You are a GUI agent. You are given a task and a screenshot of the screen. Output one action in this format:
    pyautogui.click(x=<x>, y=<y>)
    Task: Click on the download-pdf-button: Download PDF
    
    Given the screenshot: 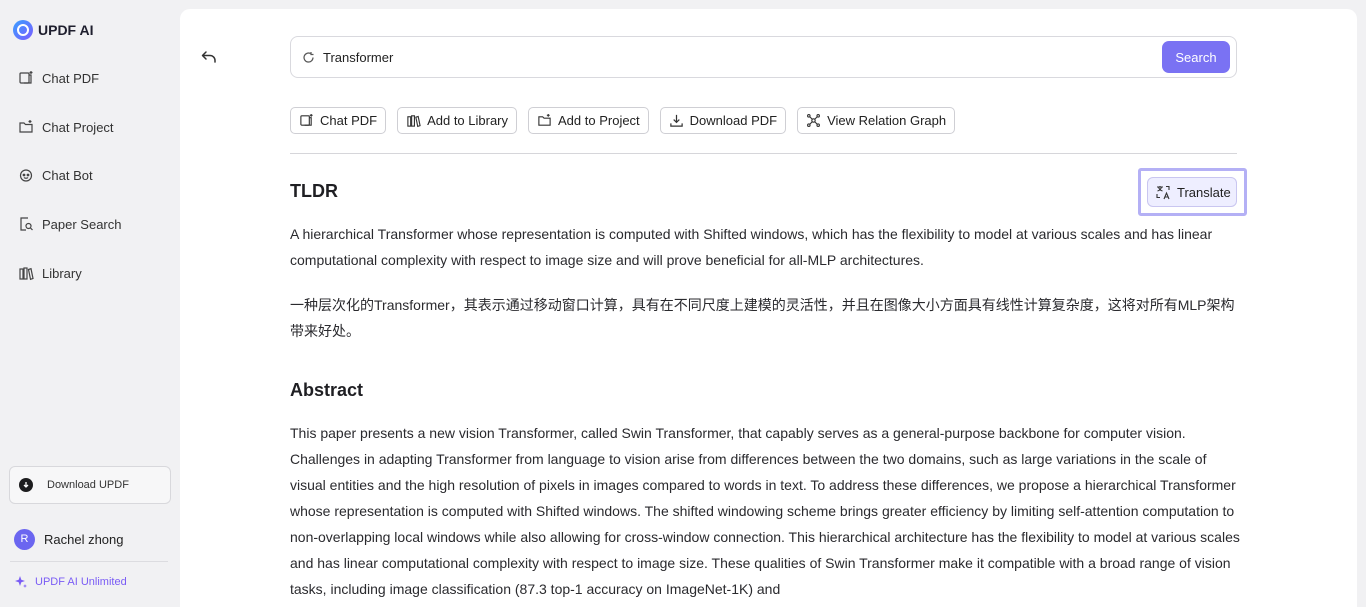 What is the action you would take?
    pyautogui.click(x=723, y=120)
    